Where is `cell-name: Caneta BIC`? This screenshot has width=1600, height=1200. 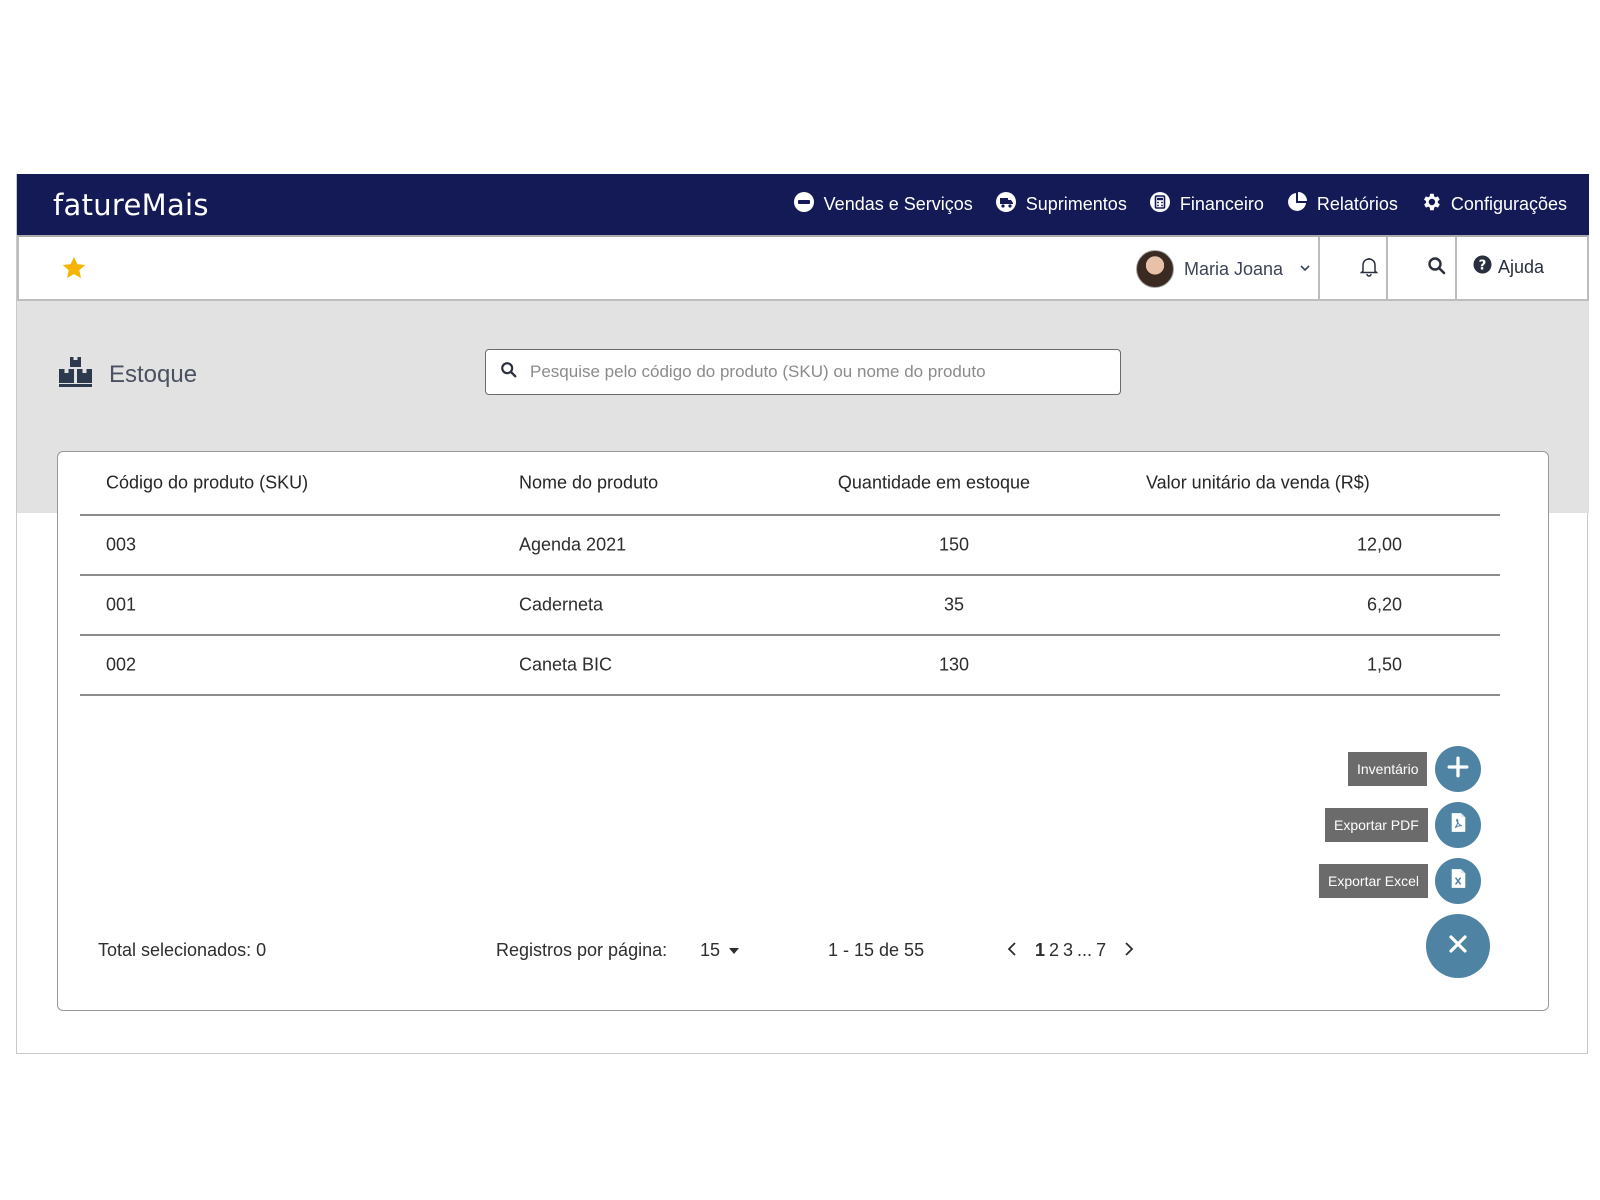
cell-name: Caneta BIC is located at coordinates (566, 664).